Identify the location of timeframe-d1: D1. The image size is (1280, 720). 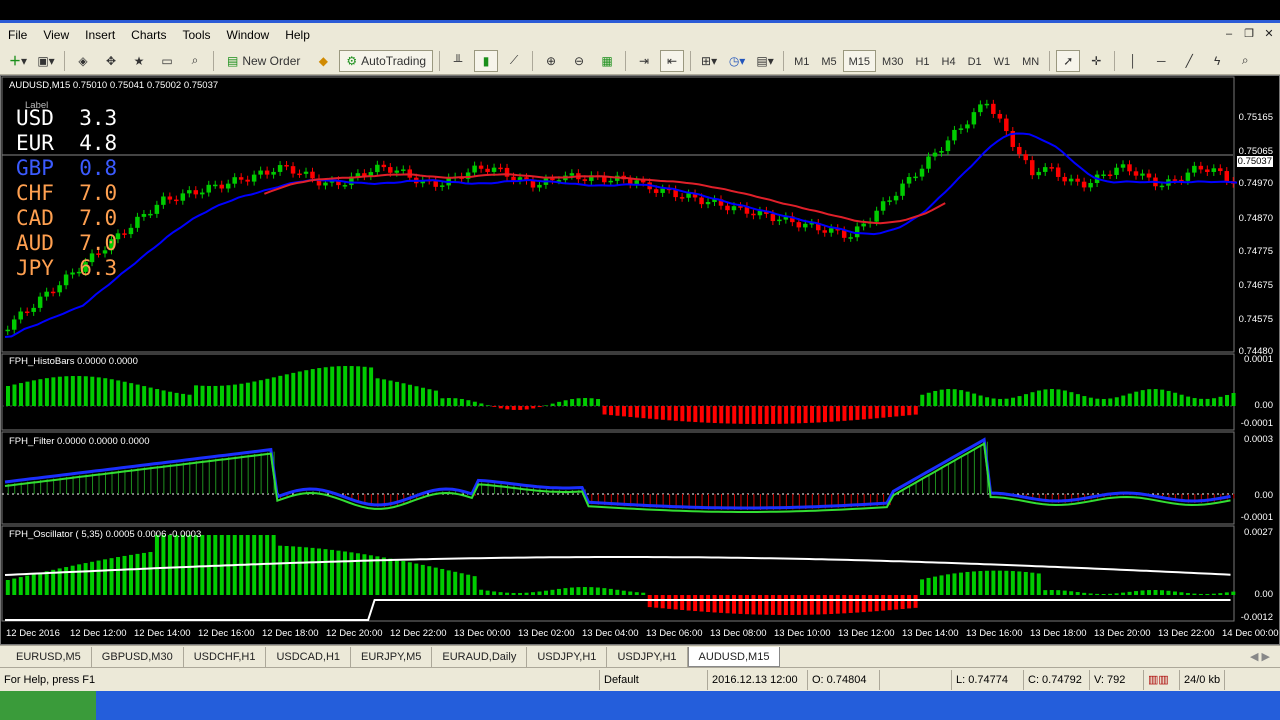
(975, 61).